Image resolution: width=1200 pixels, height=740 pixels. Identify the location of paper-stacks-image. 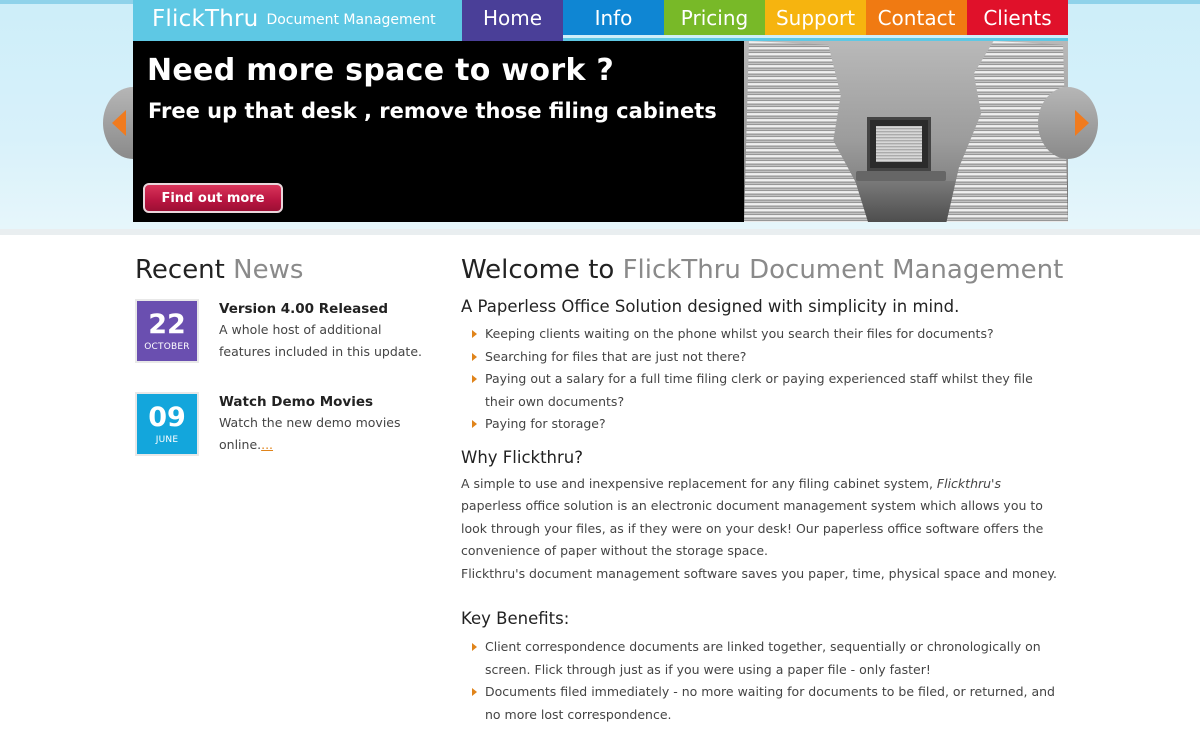
(906, 131).